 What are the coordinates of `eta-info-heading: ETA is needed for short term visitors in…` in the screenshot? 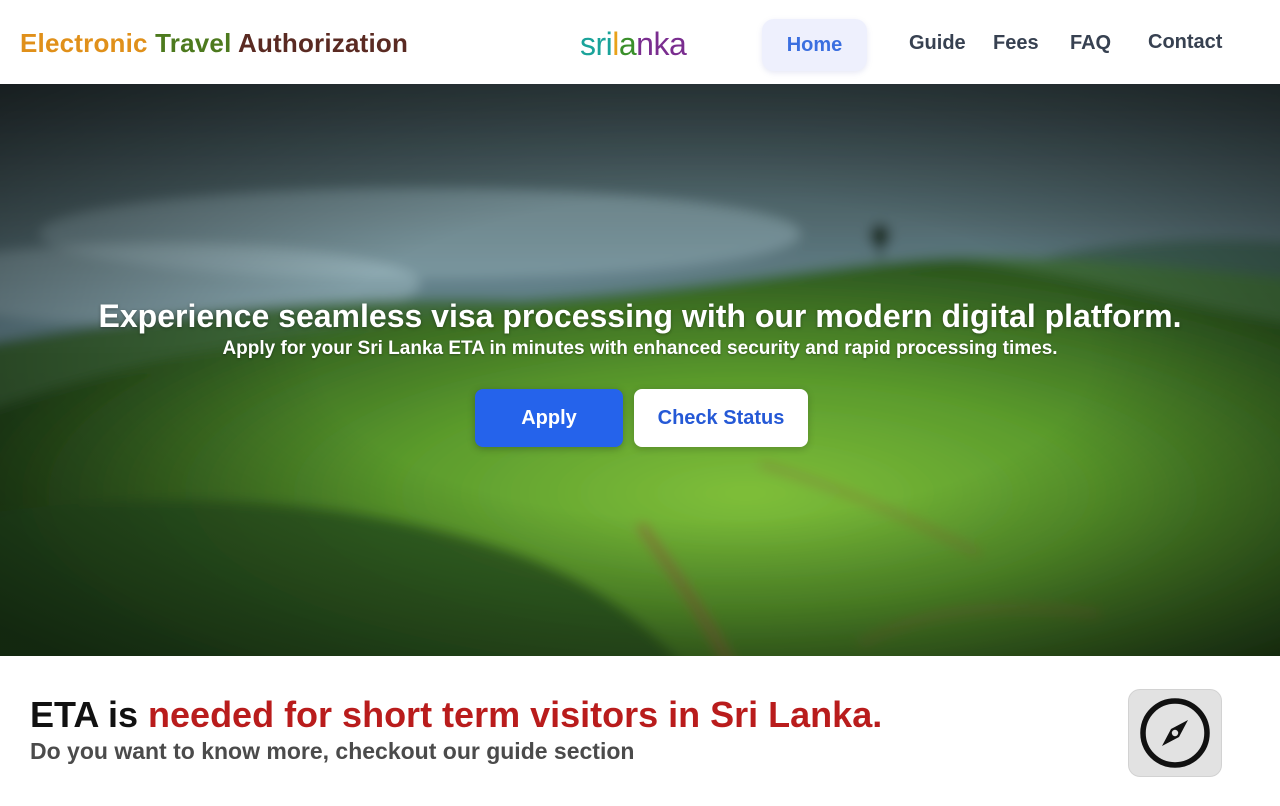 It's located at (456, 715).